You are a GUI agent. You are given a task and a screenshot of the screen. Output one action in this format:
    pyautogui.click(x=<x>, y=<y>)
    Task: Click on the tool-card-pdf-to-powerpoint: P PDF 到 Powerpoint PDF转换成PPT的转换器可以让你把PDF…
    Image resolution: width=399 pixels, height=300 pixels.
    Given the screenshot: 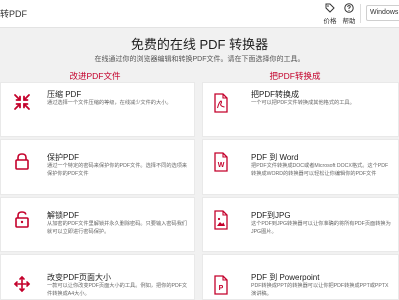 What is the action you would take?
    pyautogui.click(x=300, y=277)
    